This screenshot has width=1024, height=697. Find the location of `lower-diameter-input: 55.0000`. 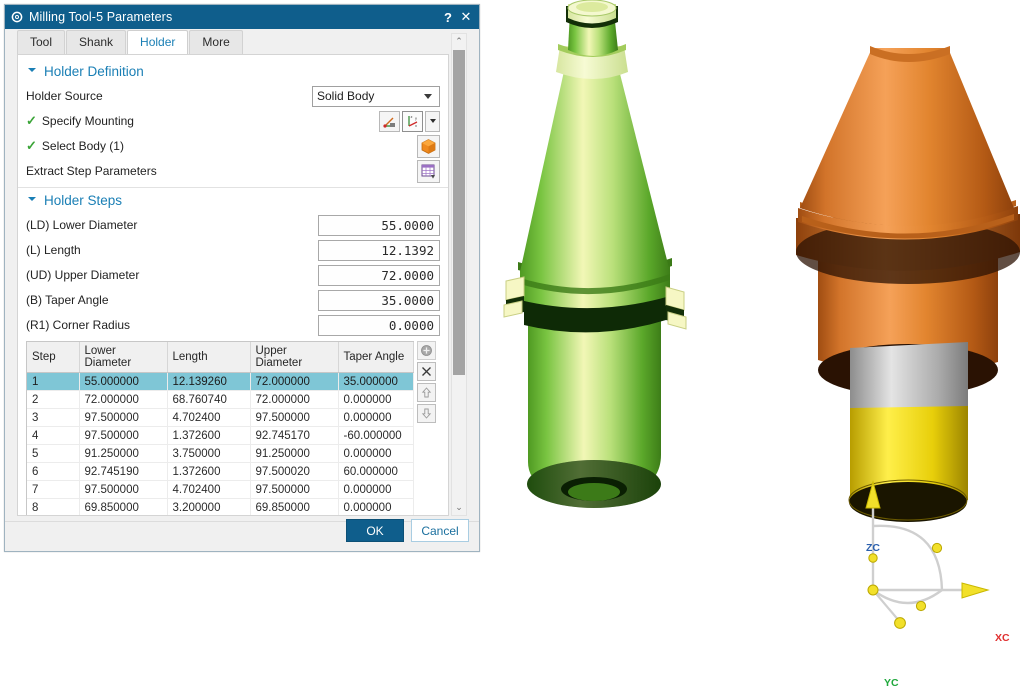

lower-diameter-input: 55.0000 is located at coordinates (379, 225).